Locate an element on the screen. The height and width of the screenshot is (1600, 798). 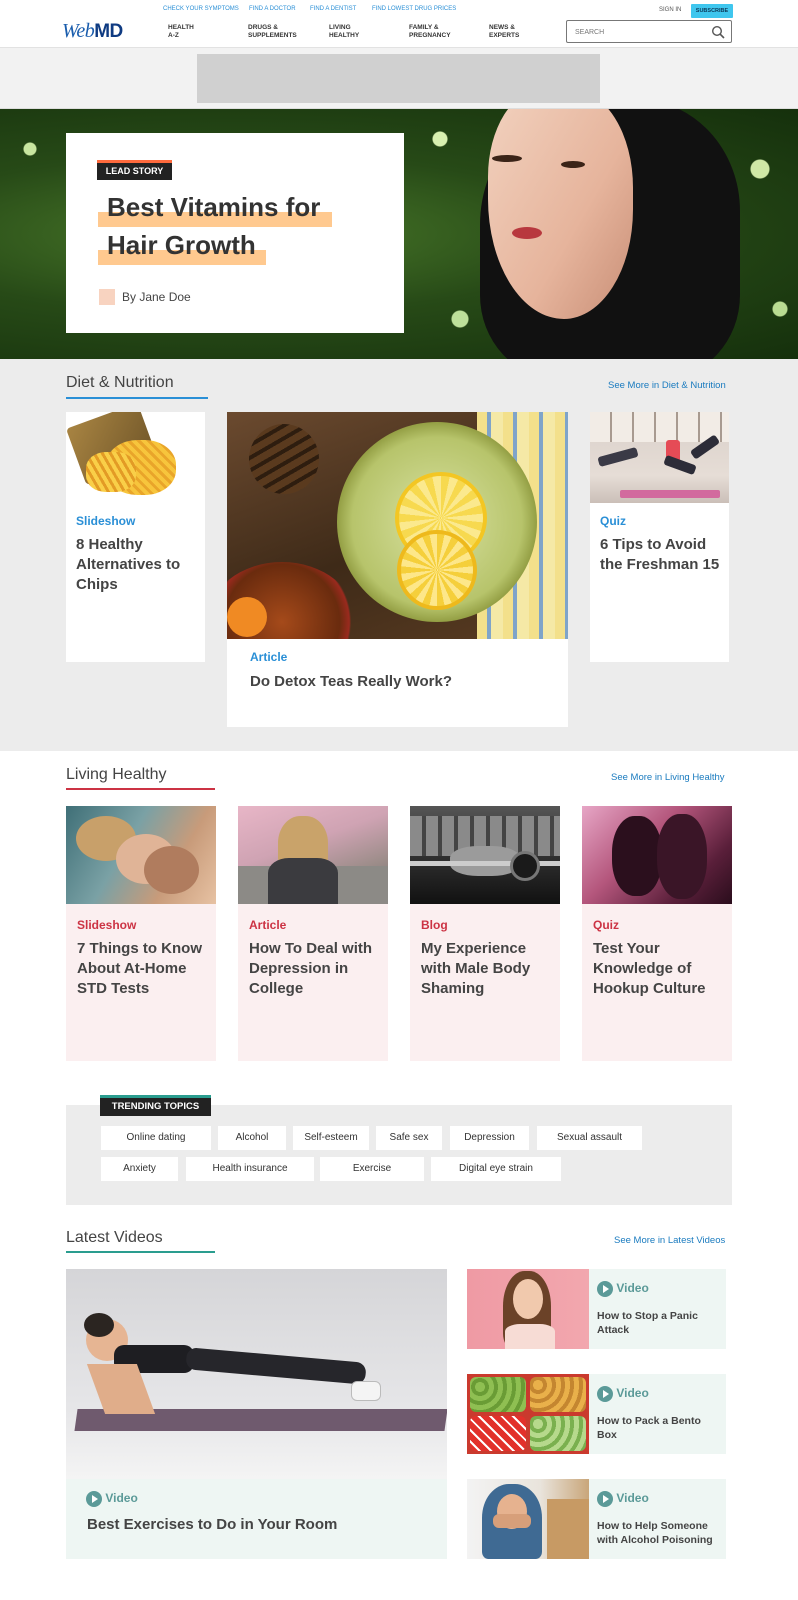
search-box is located at coordinates (649, 31).